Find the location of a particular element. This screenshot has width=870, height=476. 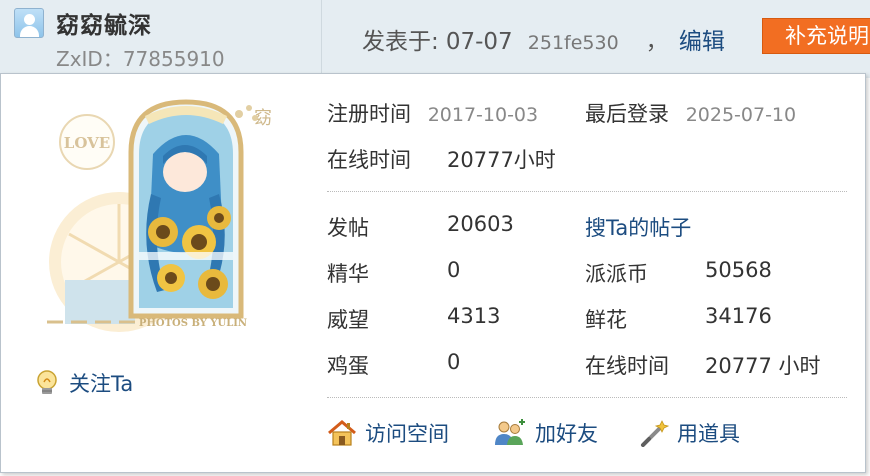

coins-value: 50568 is located at coordinates (738, 270).